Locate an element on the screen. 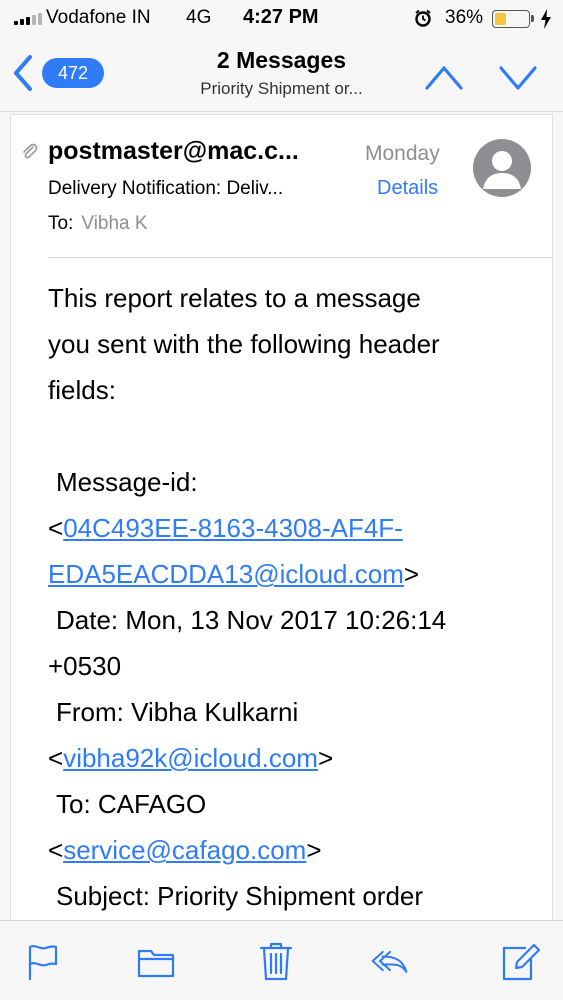 The width and height of the screenshot is (563, 1000). battery-icon is located at coordinates (511, 19).